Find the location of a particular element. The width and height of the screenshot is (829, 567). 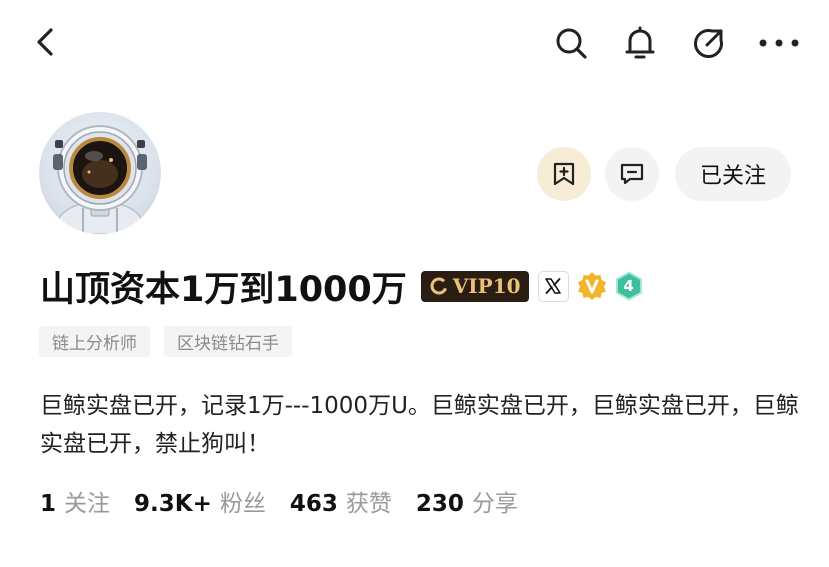

tag-list: 链上分析师 区块链钻石手 is located at coordinates (165, 341).